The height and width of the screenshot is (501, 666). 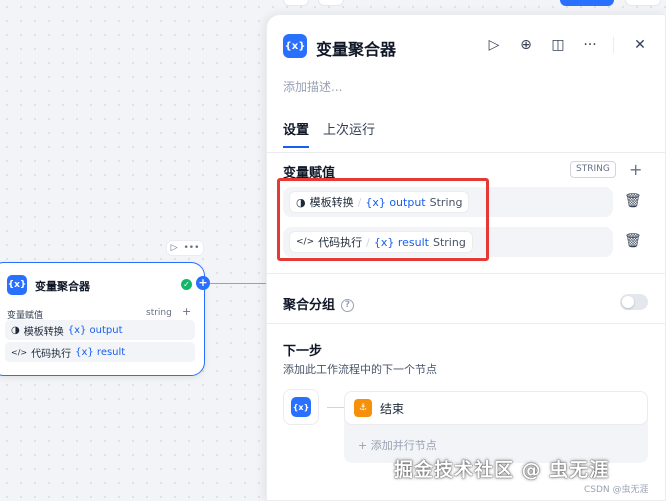 What do you see at coordinates (587, 3) in the screenshot?
I see `publish-button` at bounding box center [587, 3].